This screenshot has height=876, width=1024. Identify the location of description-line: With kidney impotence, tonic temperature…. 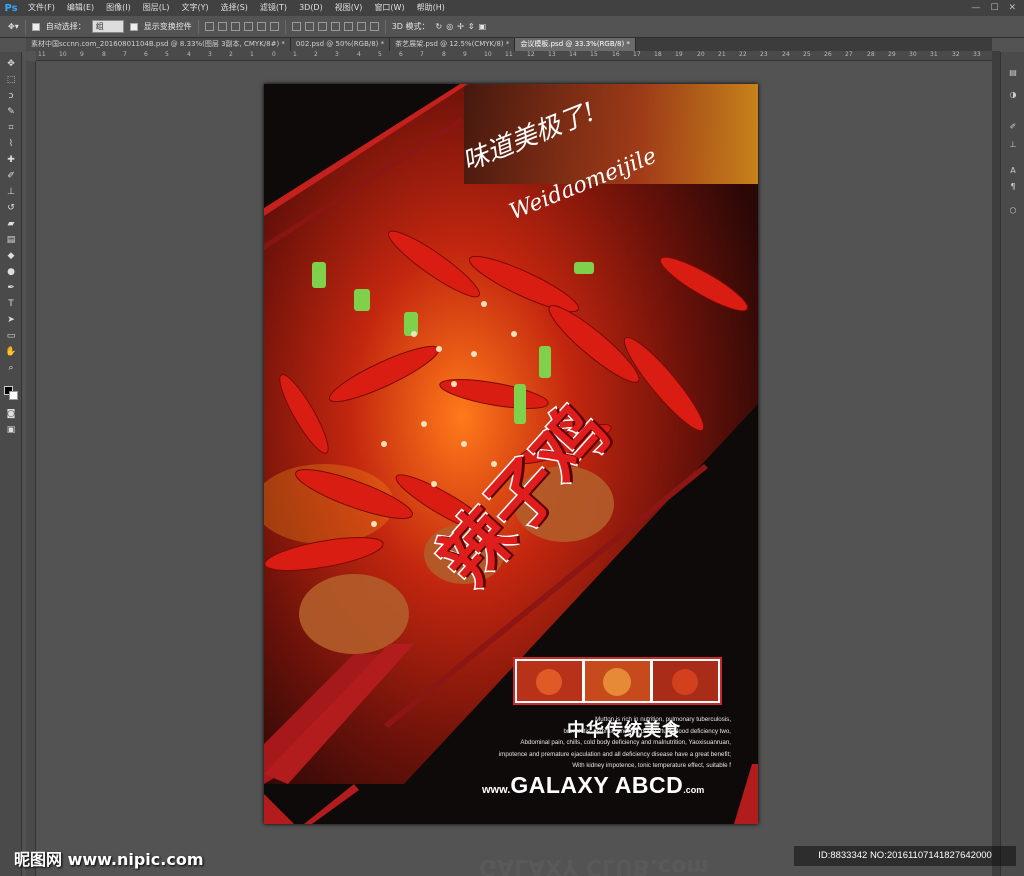
(651, 765).